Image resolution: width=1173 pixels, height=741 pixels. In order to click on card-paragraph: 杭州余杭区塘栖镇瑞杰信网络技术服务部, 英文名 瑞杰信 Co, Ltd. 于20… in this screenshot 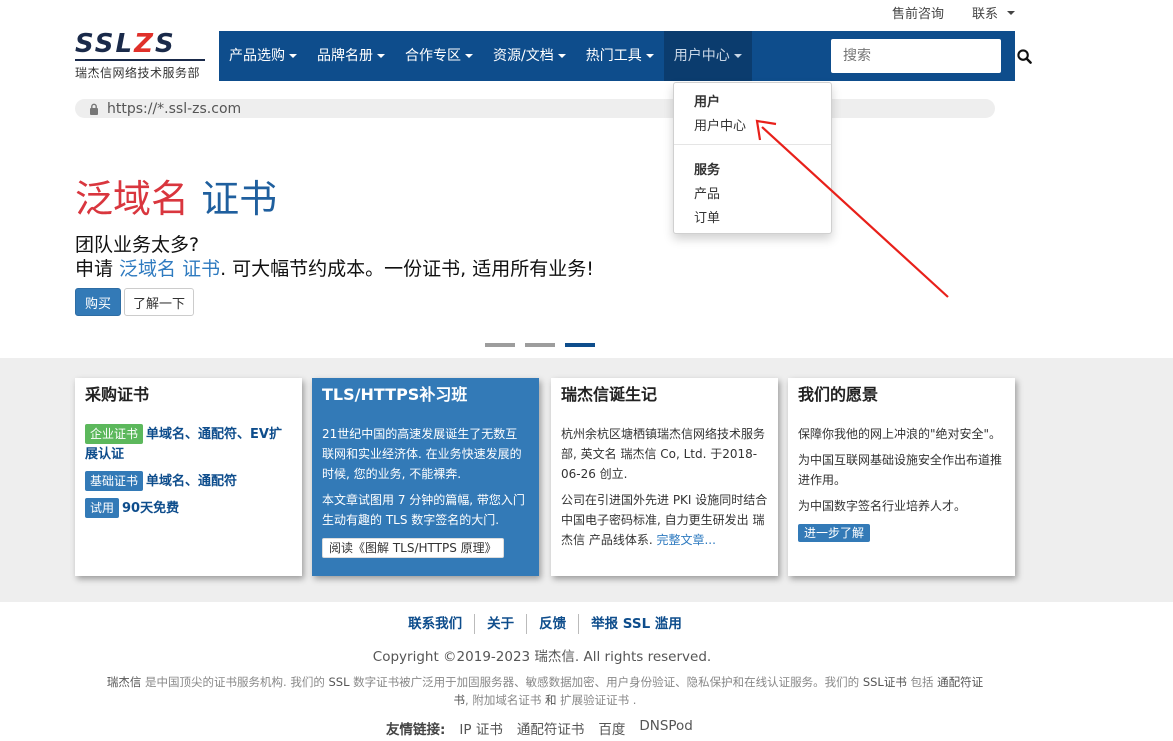, I will do `click(663, 454)`.